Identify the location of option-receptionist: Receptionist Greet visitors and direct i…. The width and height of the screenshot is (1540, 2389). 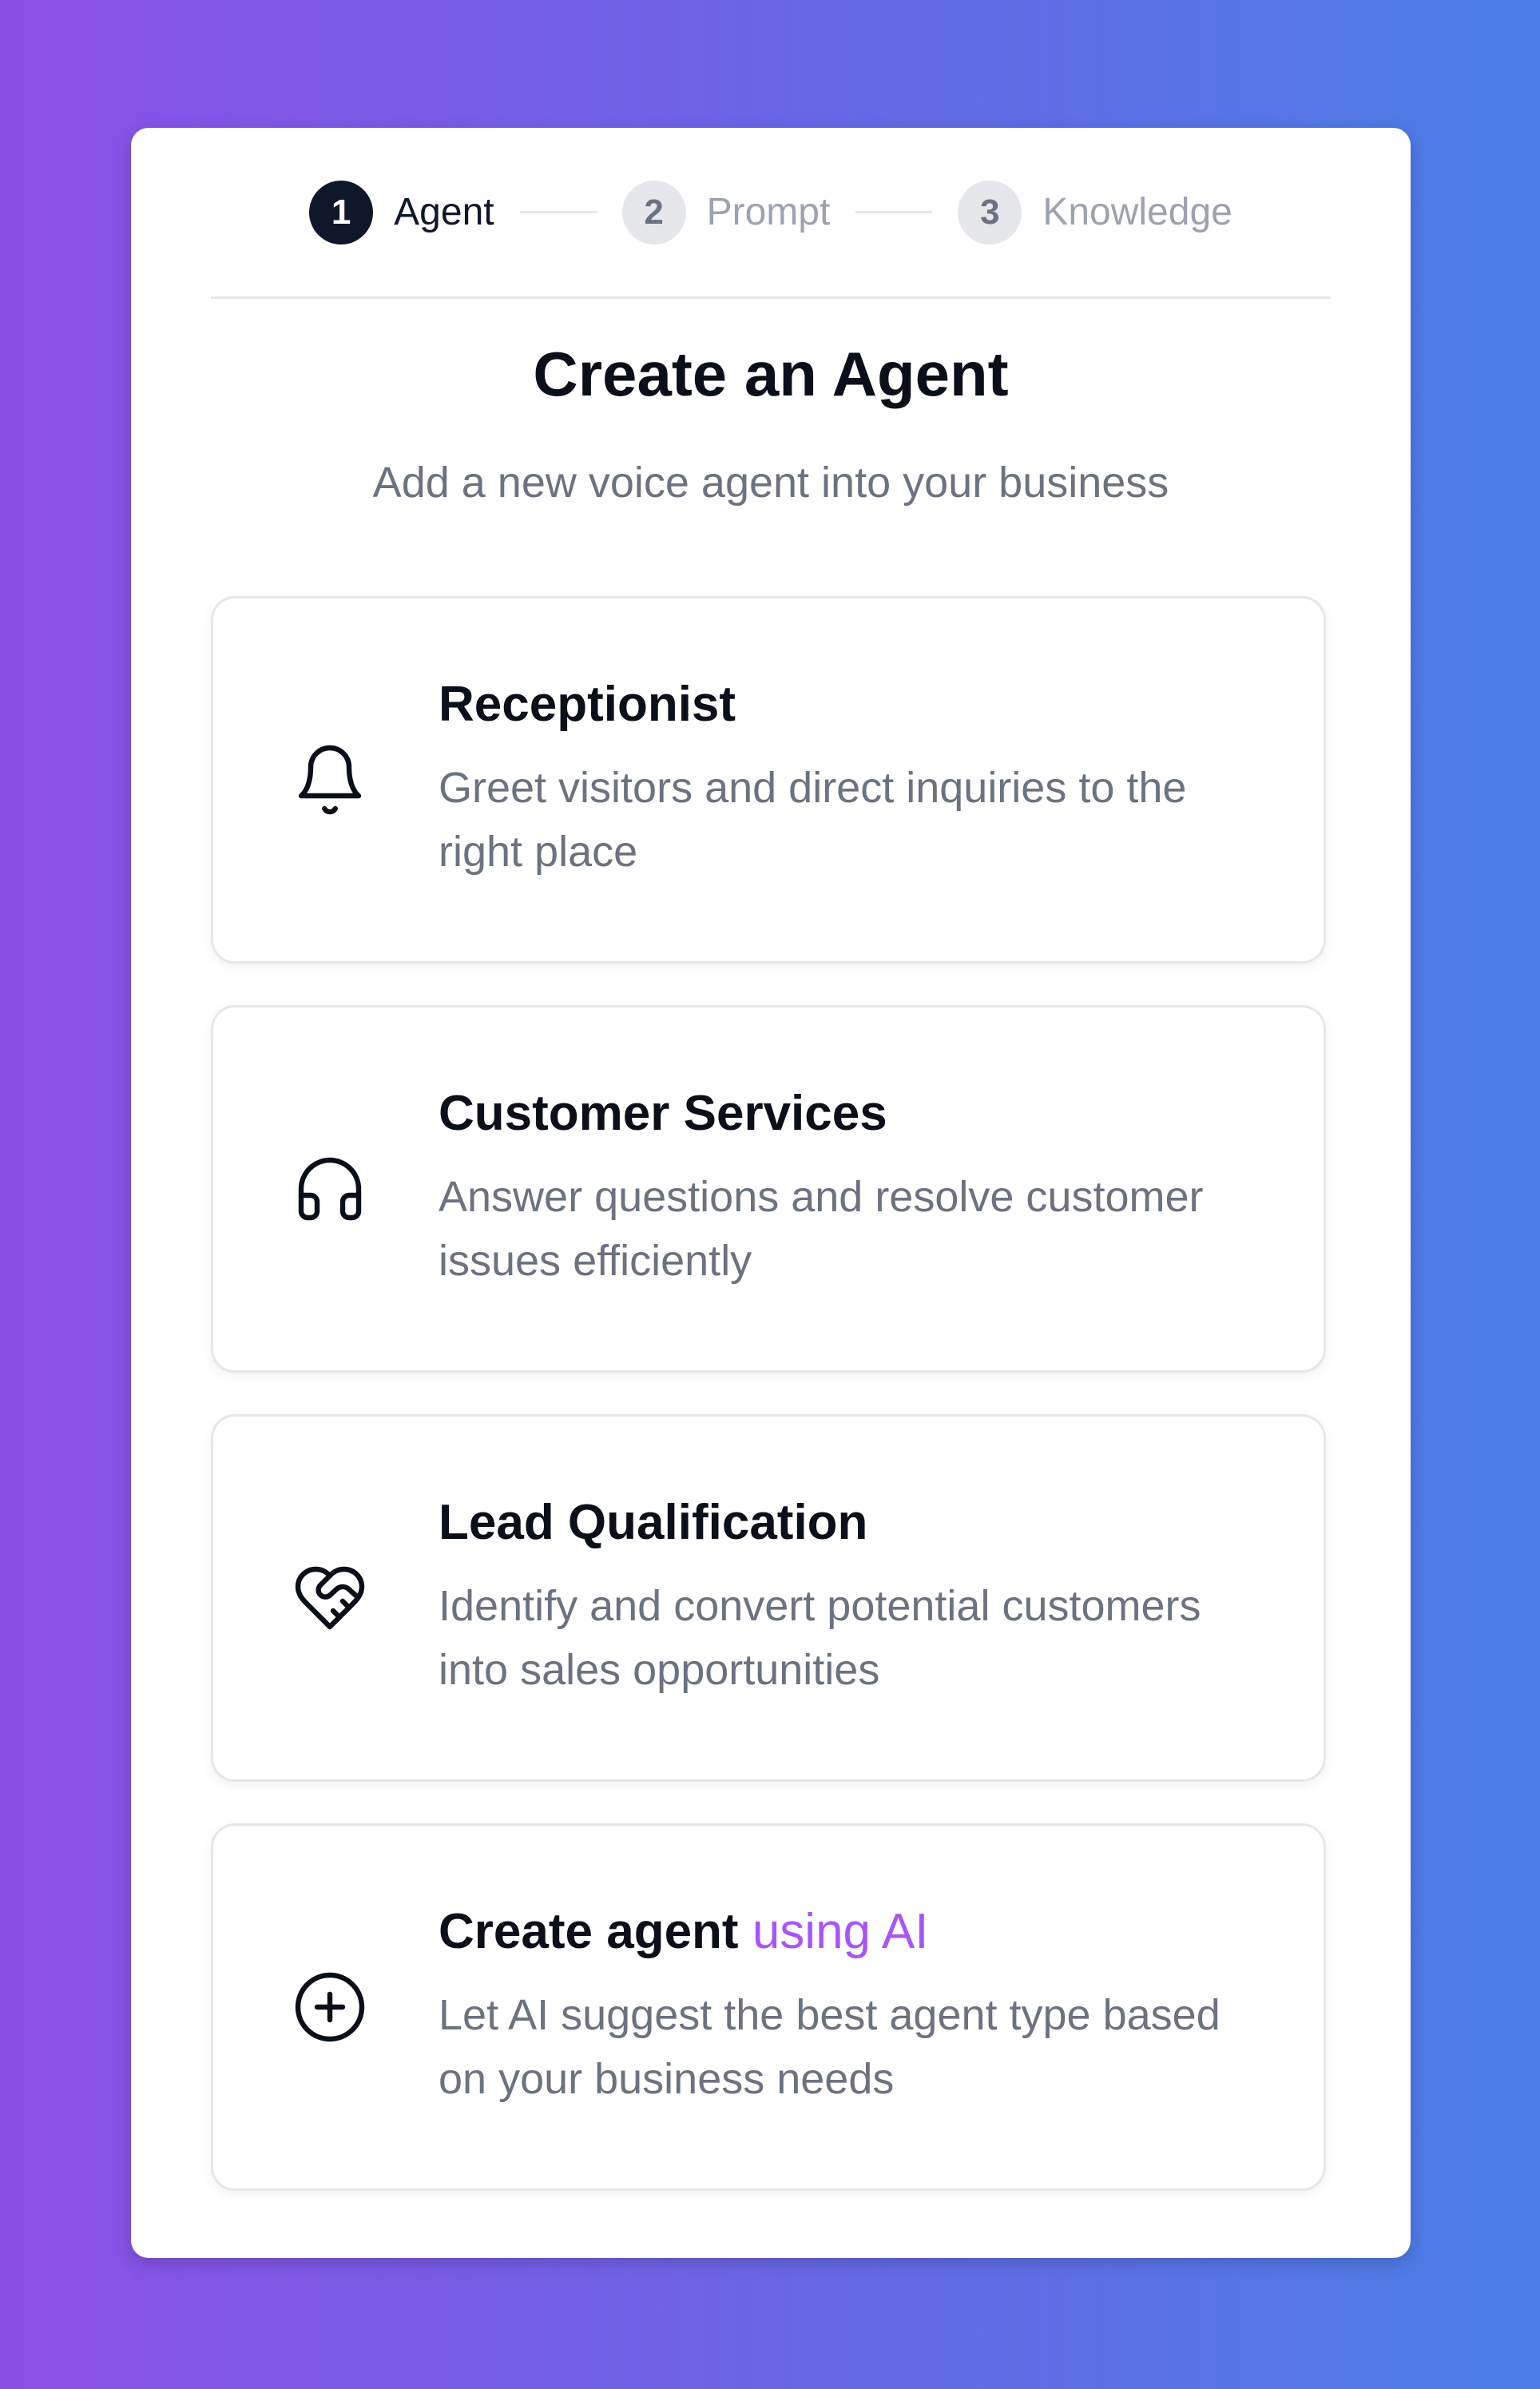
(768, 780).